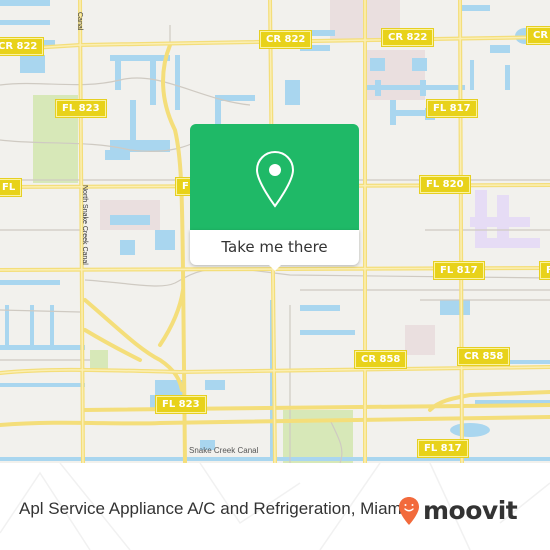 Image resolution: width=550 pixels, height=550 pixels. What do you see at coordinates (11, 187) in the screenshot?
I see `road-shield: FL` at bounding box center [11, 187].